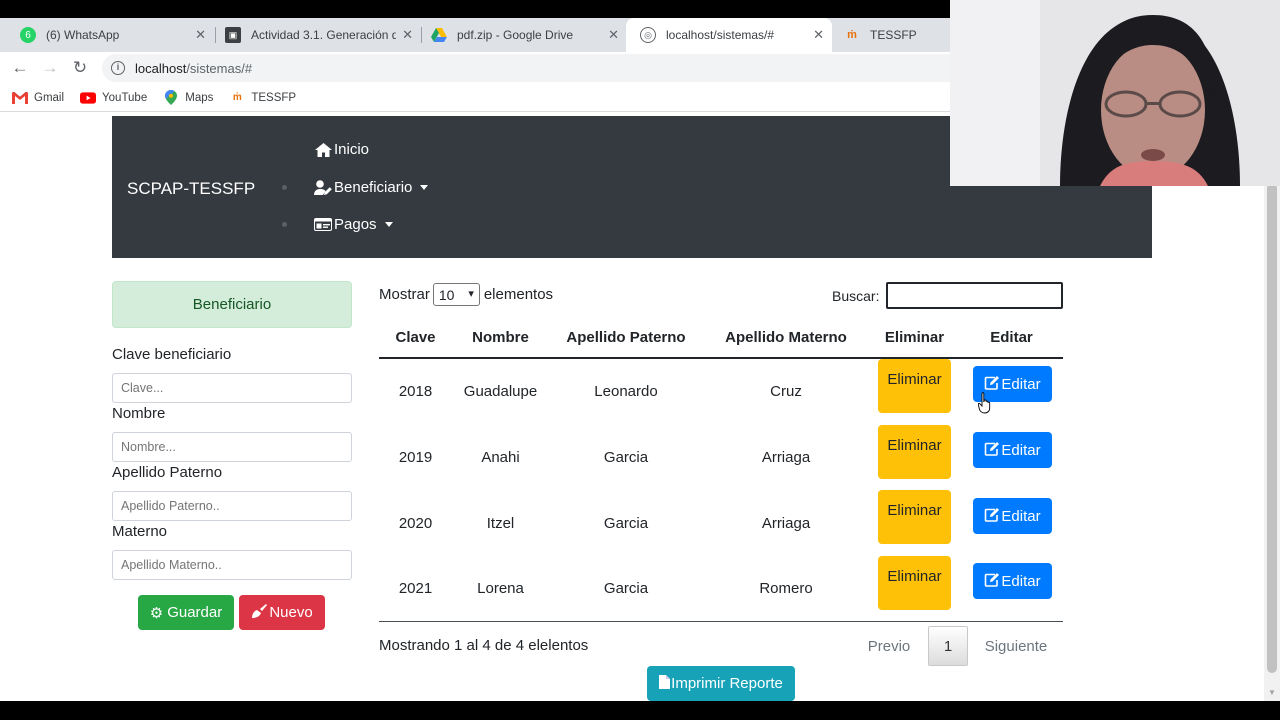 Image resolution: width=1280 pixels, height=720 pixels. What do you see at coordinates (118, 68) in the screenshot?
I see `info-icon: i` at bounding box center [118, 68].